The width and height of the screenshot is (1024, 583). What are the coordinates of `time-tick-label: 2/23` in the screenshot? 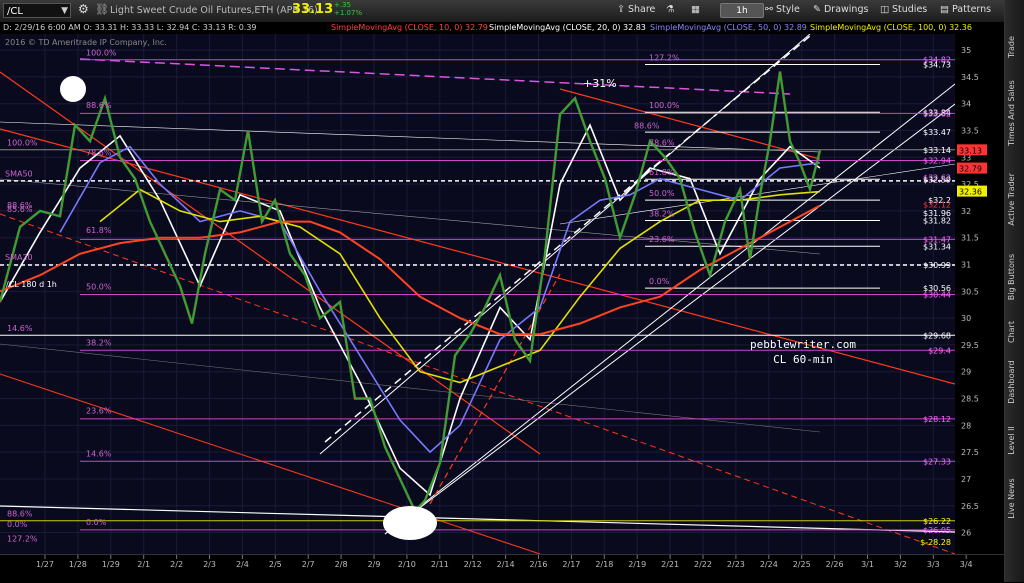 It's located at (736, 564).